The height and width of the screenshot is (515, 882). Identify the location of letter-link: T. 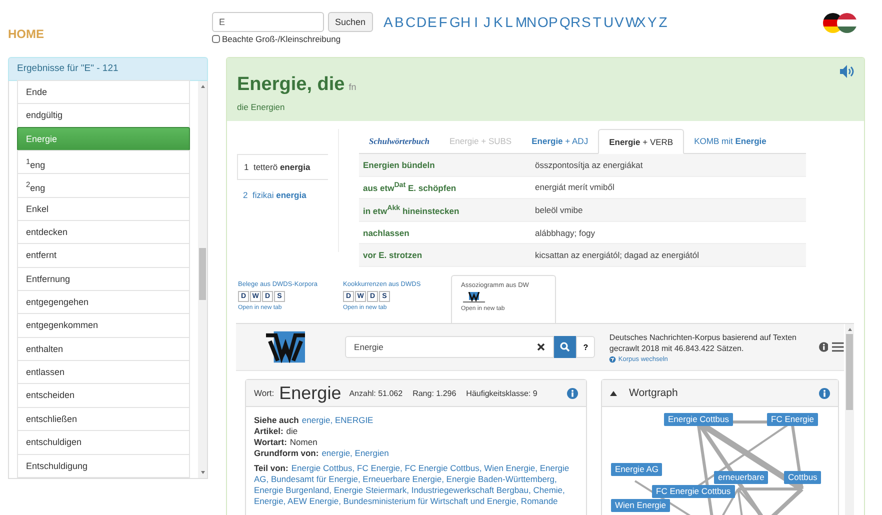
(597, 22).